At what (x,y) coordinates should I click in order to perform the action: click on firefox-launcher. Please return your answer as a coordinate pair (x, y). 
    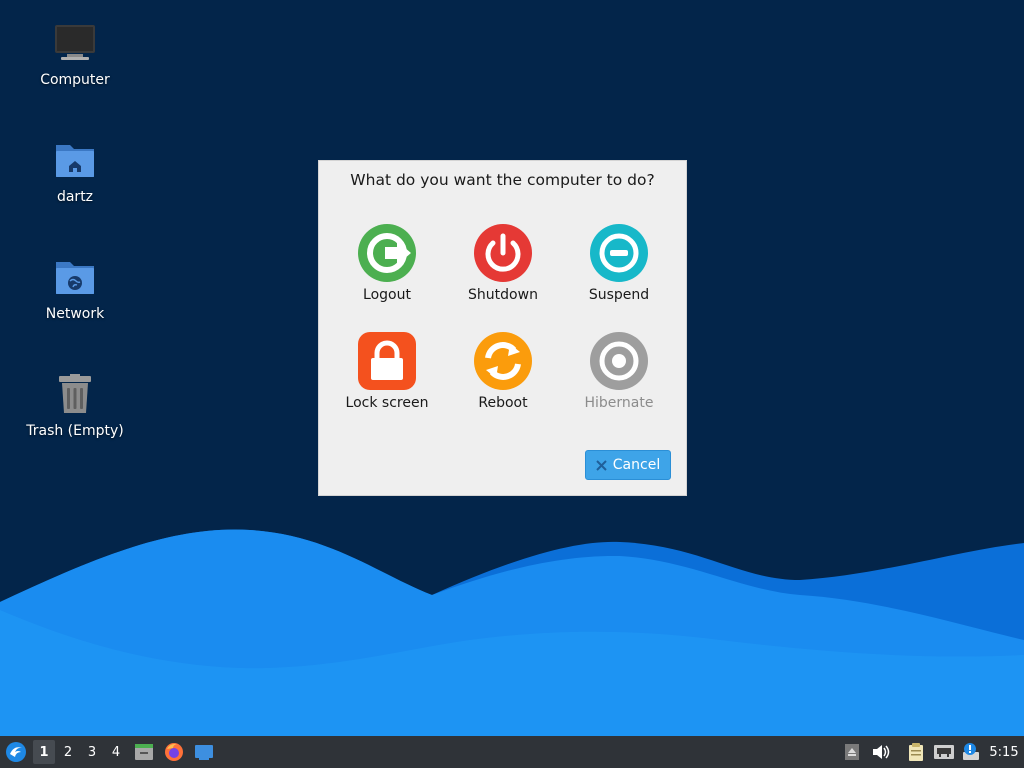
    Looking at the image, I should click on (174, 752).